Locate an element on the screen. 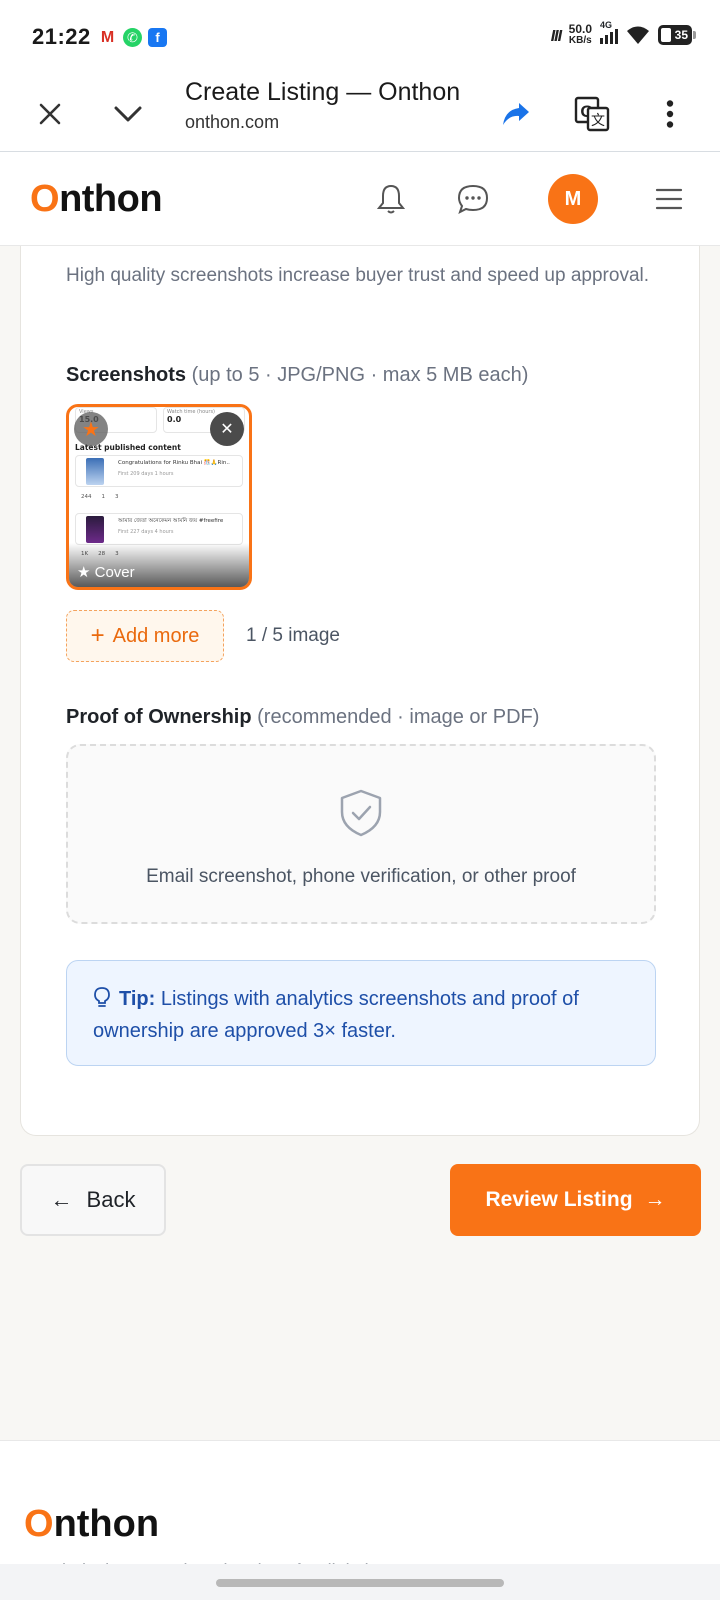 This screenshot has width=720, height=1600. translate-icon: G文 is located at coordinates (592, 114).